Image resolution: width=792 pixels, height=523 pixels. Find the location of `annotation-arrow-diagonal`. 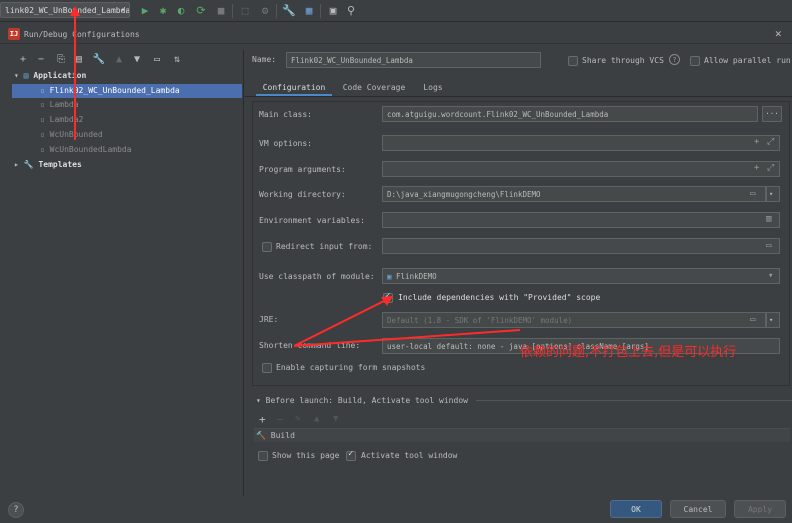

annotation-arrow-diagonal is located at coordinates (342, 322).